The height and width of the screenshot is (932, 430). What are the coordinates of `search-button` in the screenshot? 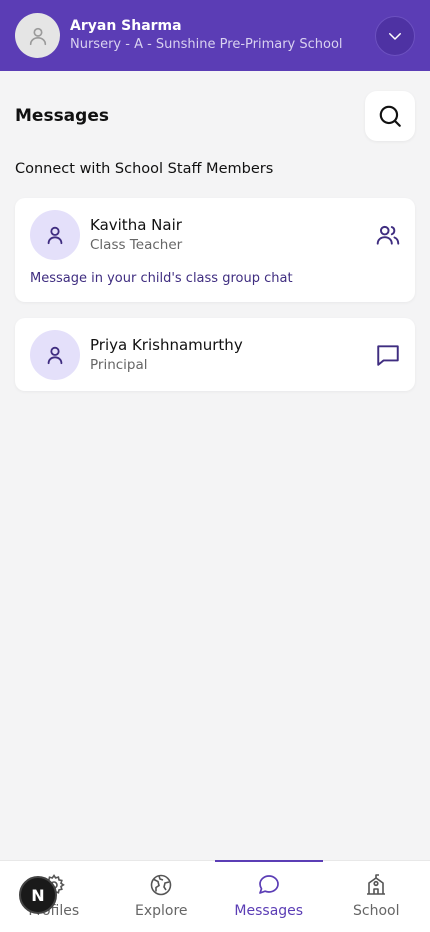 It's located at (390, 116).